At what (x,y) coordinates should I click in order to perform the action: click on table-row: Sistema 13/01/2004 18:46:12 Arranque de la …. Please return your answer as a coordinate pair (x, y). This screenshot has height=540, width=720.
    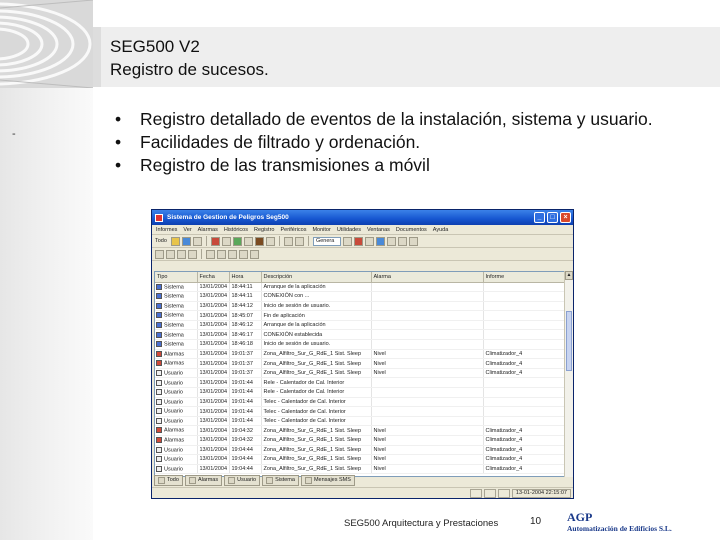
    Looking at the image, I should click on (359, 325).